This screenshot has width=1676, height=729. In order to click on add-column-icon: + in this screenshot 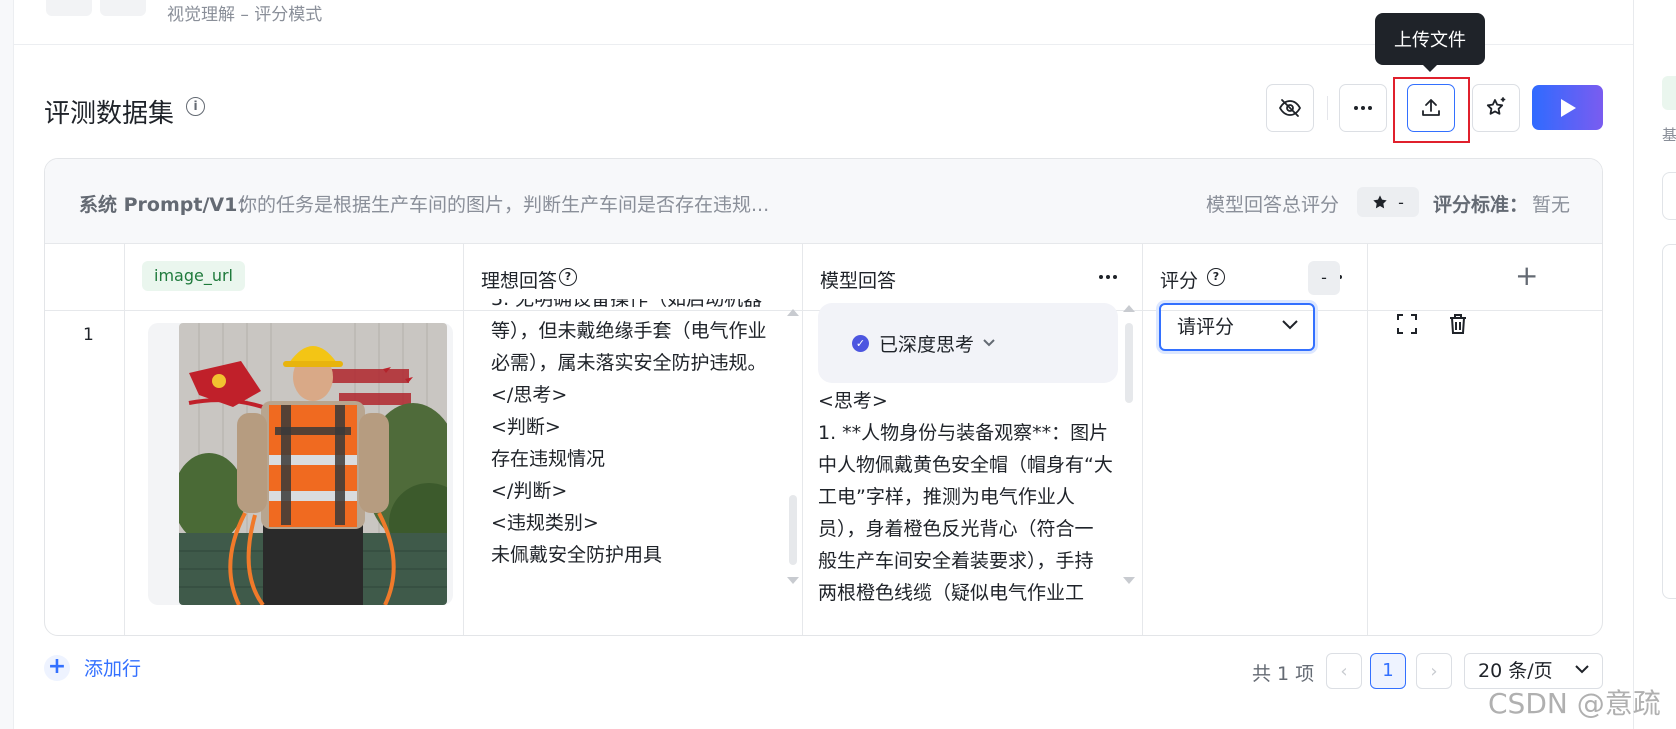, I will do `click(1526, 275)`.